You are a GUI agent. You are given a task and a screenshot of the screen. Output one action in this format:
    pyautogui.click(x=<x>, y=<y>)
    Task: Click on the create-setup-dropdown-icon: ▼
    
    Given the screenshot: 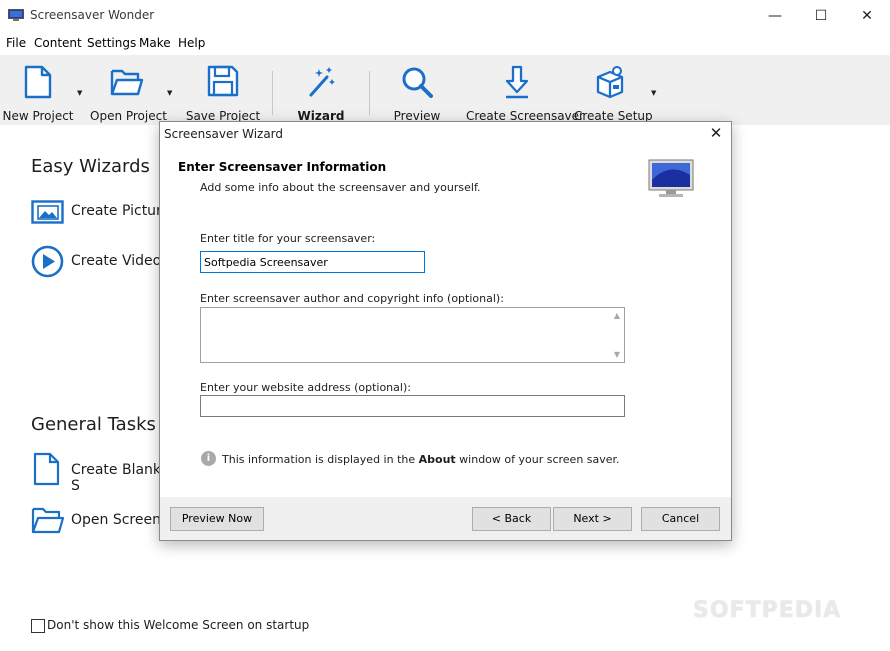 What is the action you would take?
    pyautogui.click(x=653, y=93)
    